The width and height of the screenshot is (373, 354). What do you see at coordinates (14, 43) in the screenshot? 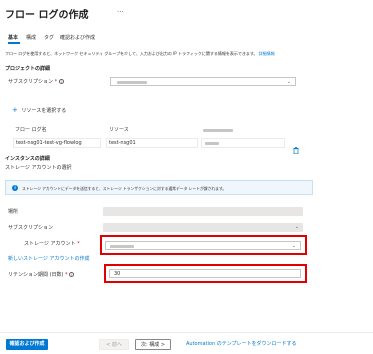
I see `active-tab-underline` at bounding box center [14, 43].